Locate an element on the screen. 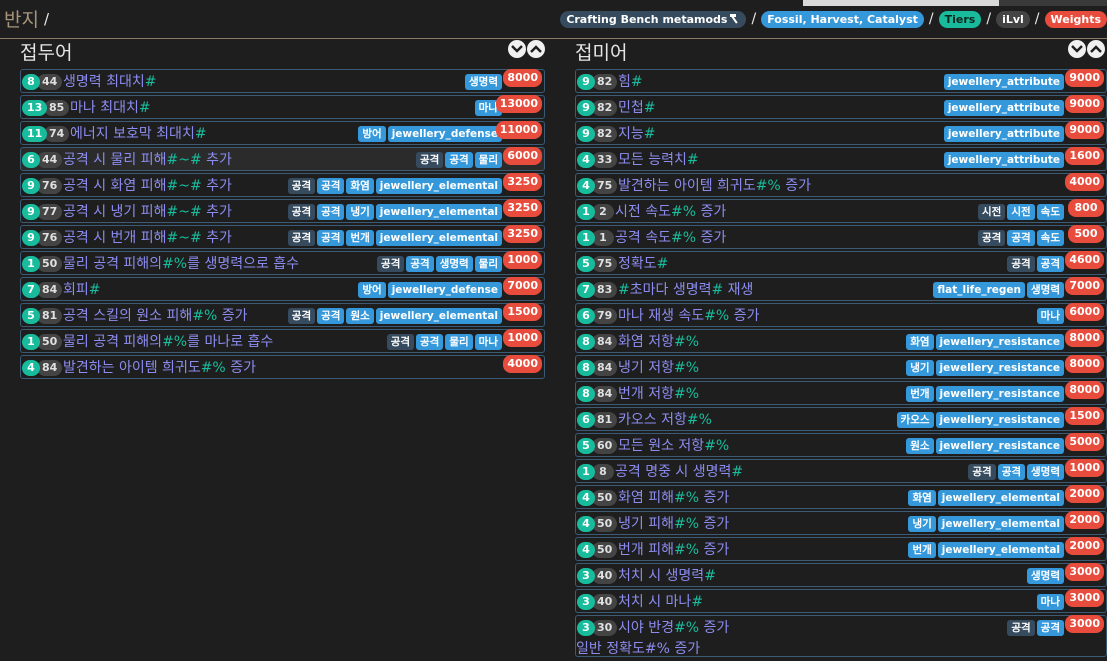 This screenshot has height=661, width=1107. mod-row: 4 84 발견하는 아이템 희귀도#% 증가 4000 is located at coordinates (282, 367).